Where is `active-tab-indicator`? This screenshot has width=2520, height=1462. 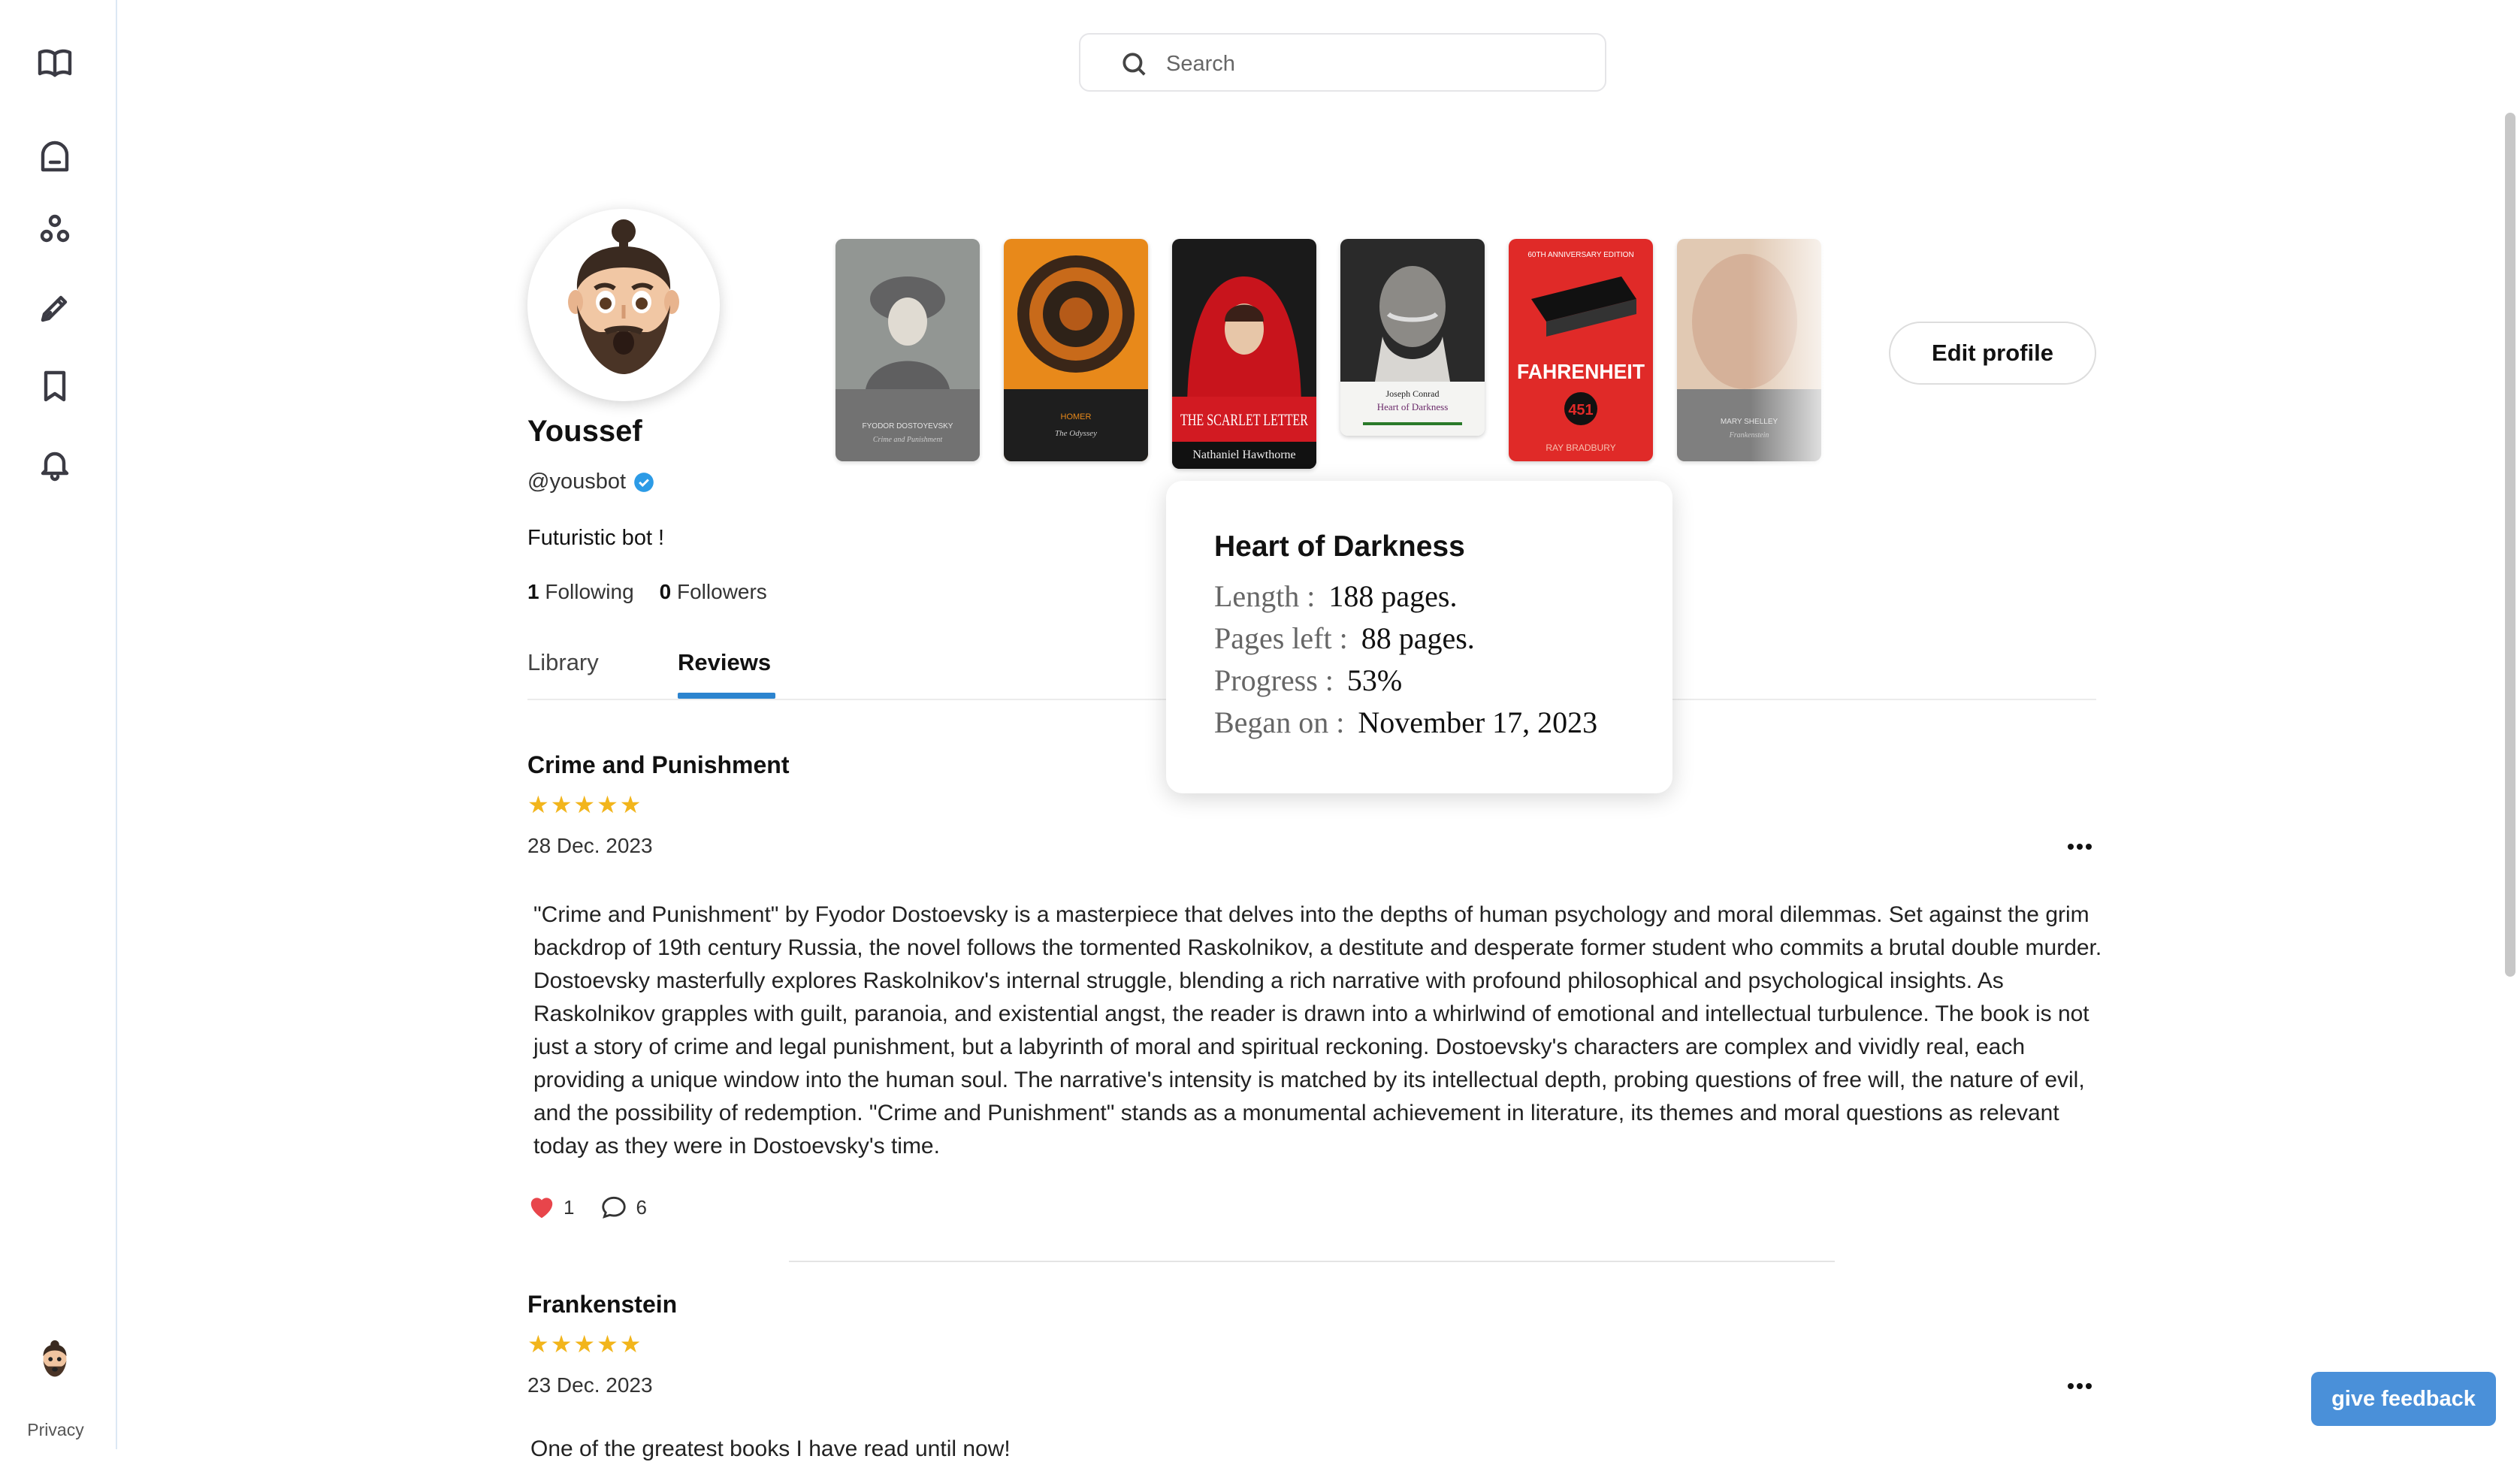 active-tab-indicator is located at coordinates (726, 696).